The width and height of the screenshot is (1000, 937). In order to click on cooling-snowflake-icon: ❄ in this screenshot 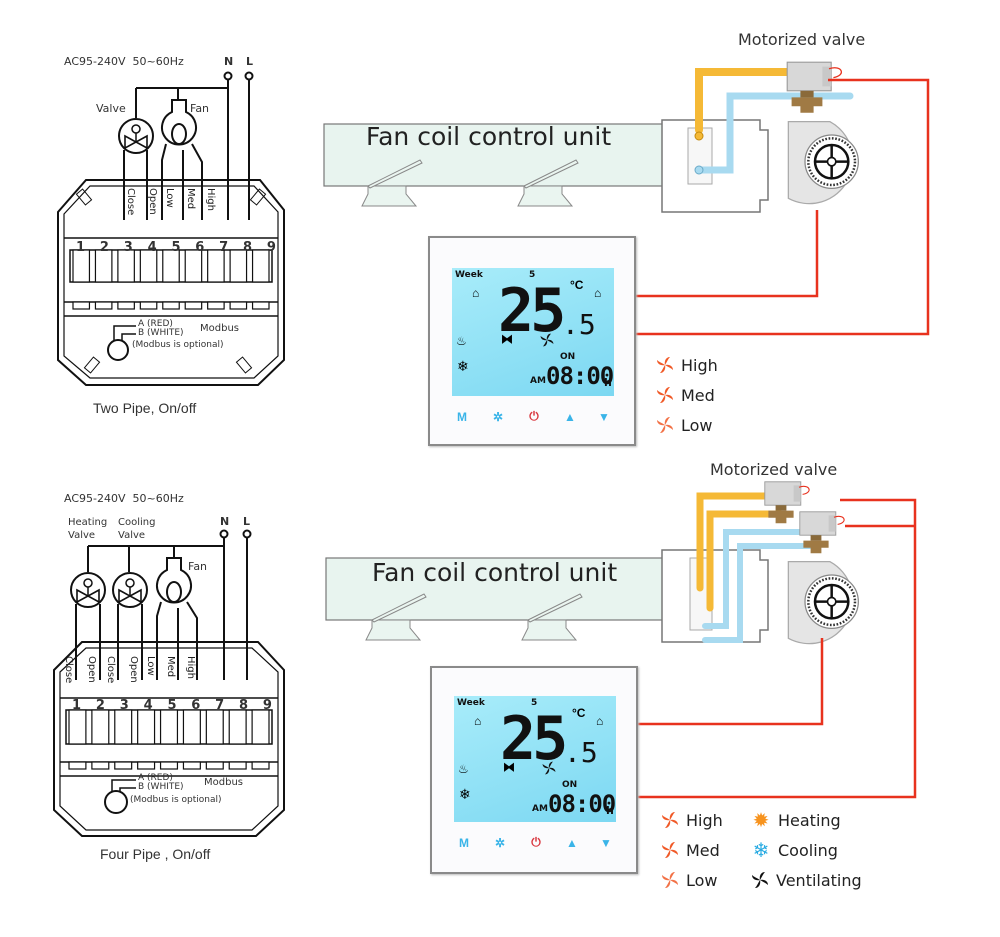, I will do `click(761, 850)`.